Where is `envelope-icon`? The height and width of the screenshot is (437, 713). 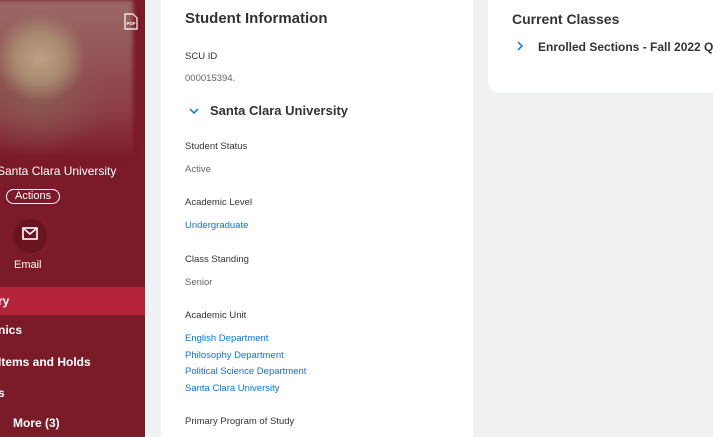 envelope-icon is located at coordinates (30, 236).